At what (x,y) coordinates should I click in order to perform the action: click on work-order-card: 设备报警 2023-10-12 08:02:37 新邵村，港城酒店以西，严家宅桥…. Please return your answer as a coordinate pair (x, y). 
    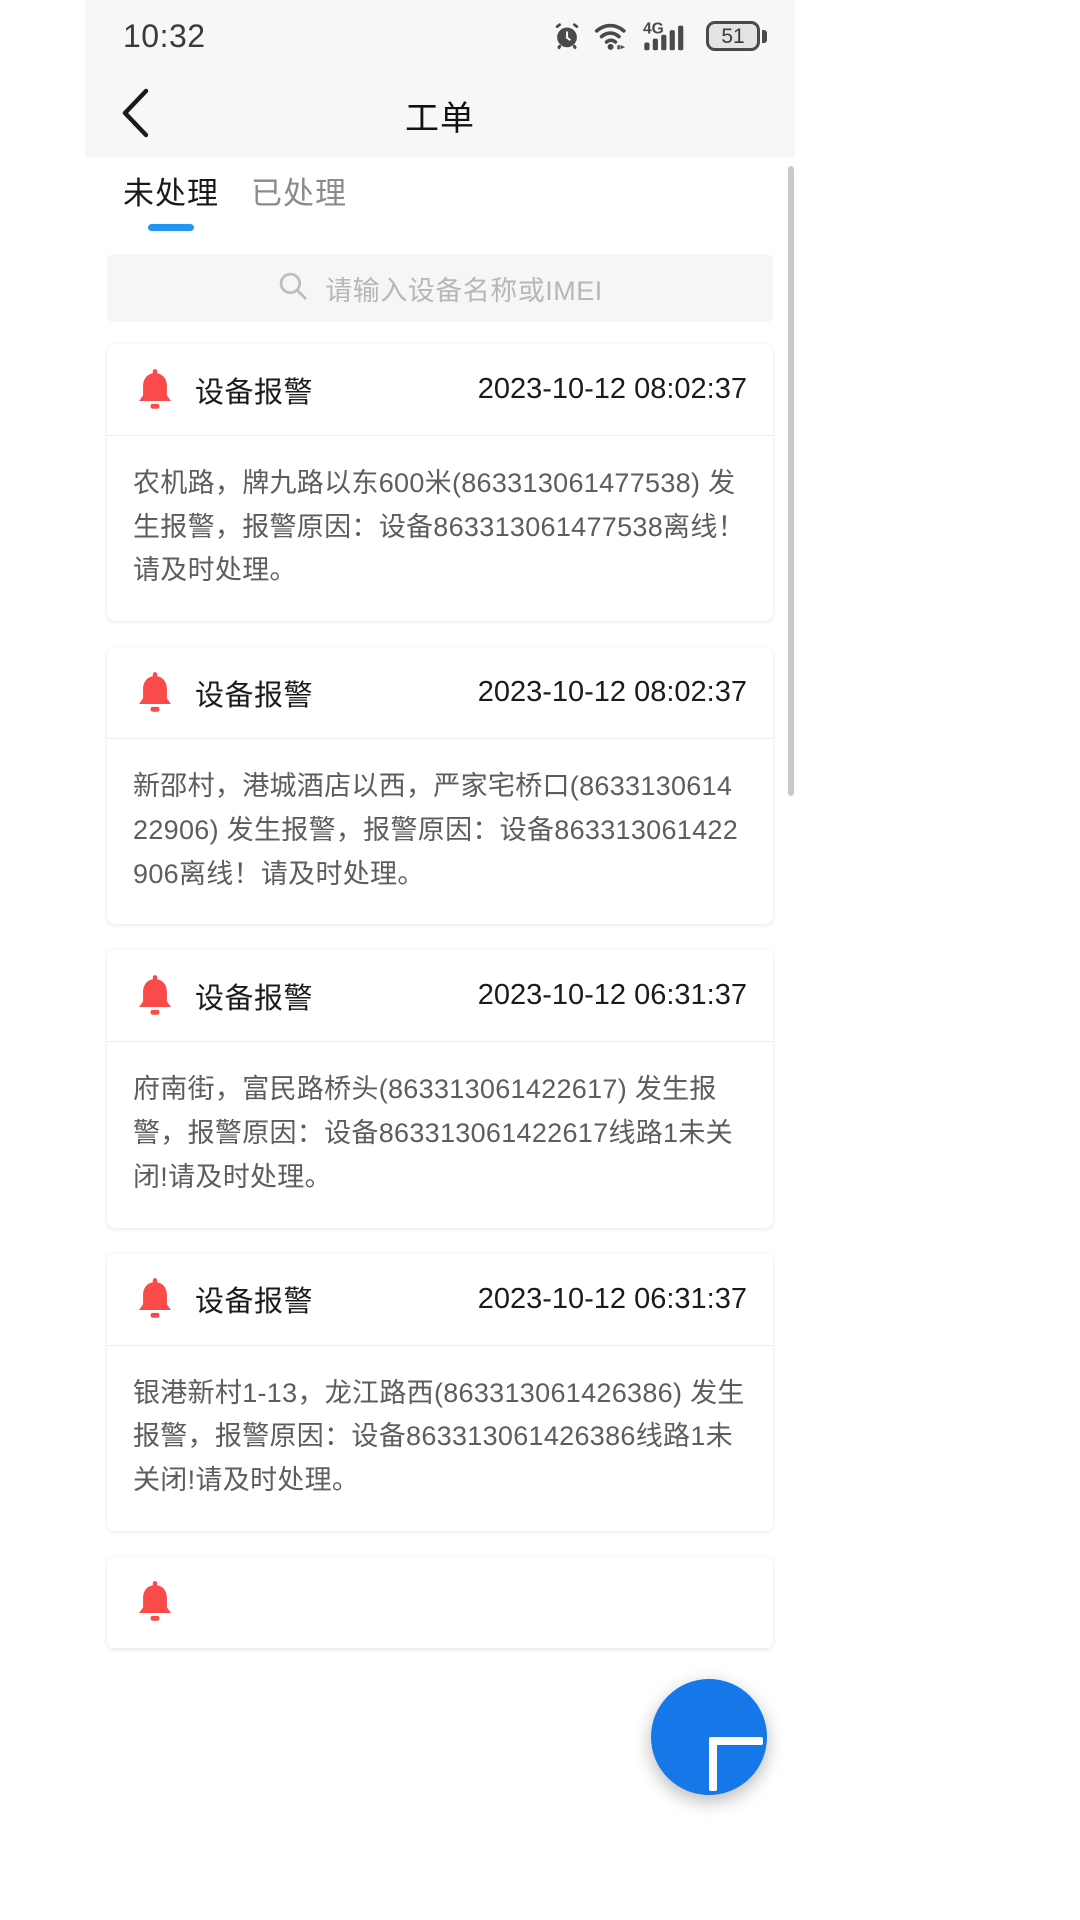
    Looking at the image, I should click on (440, 786).